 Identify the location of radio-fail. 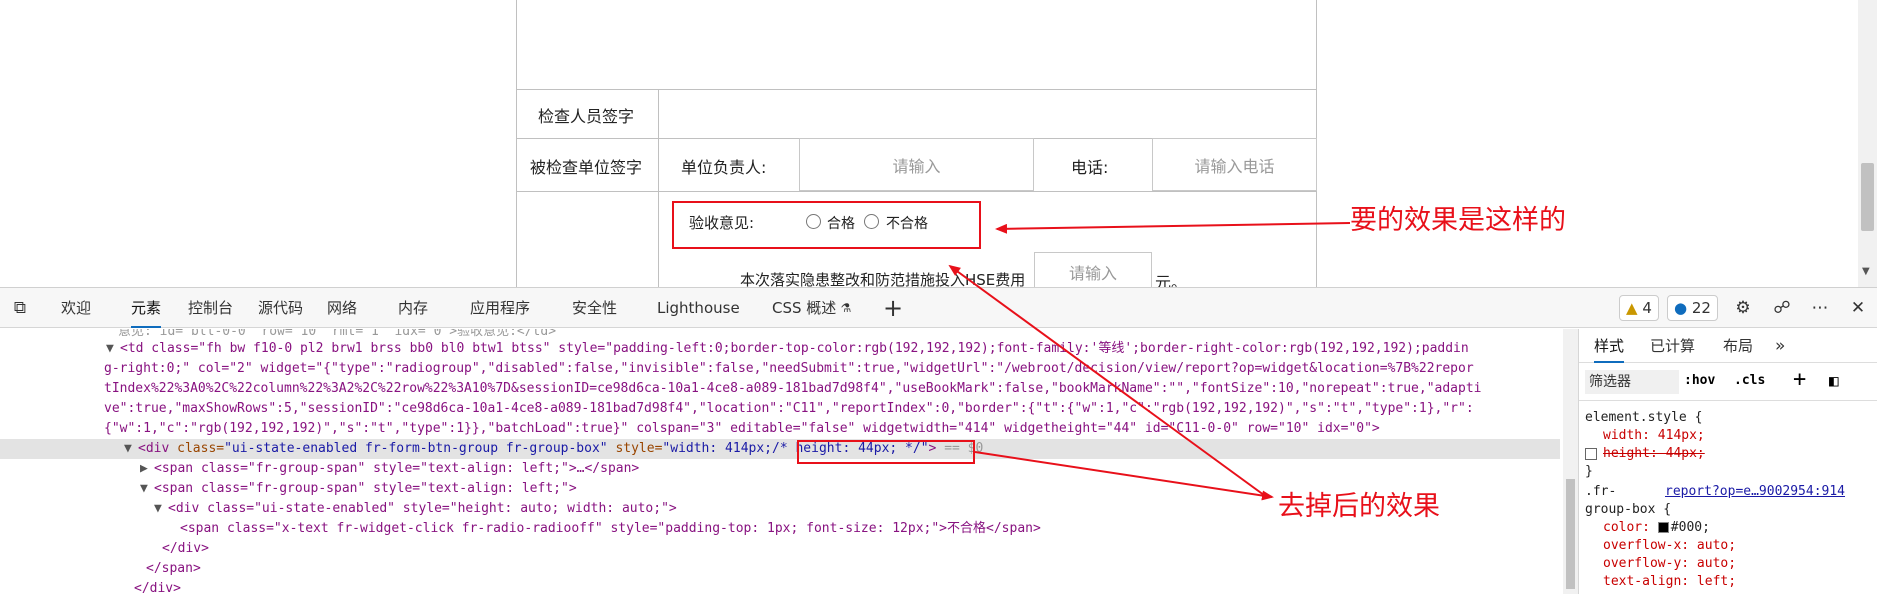
(871, 221).